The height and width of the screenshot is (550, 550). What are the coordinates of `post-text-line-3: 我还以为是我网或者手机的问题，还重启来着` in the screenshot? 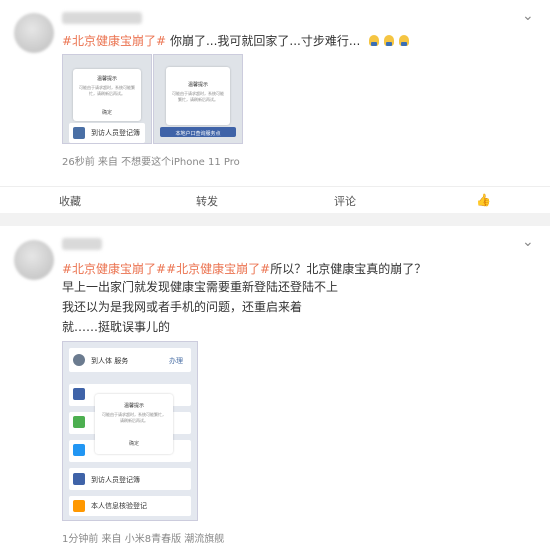 It's located at (182, 307).